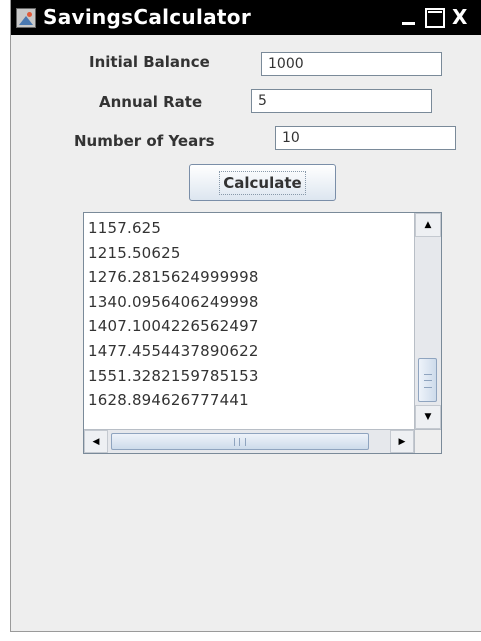 This screenshot has height=641, width=481. What do you see at coordinates (365, 138) in the screenshot?
I see `number-of-years-input` at bounding box center [365, 138].